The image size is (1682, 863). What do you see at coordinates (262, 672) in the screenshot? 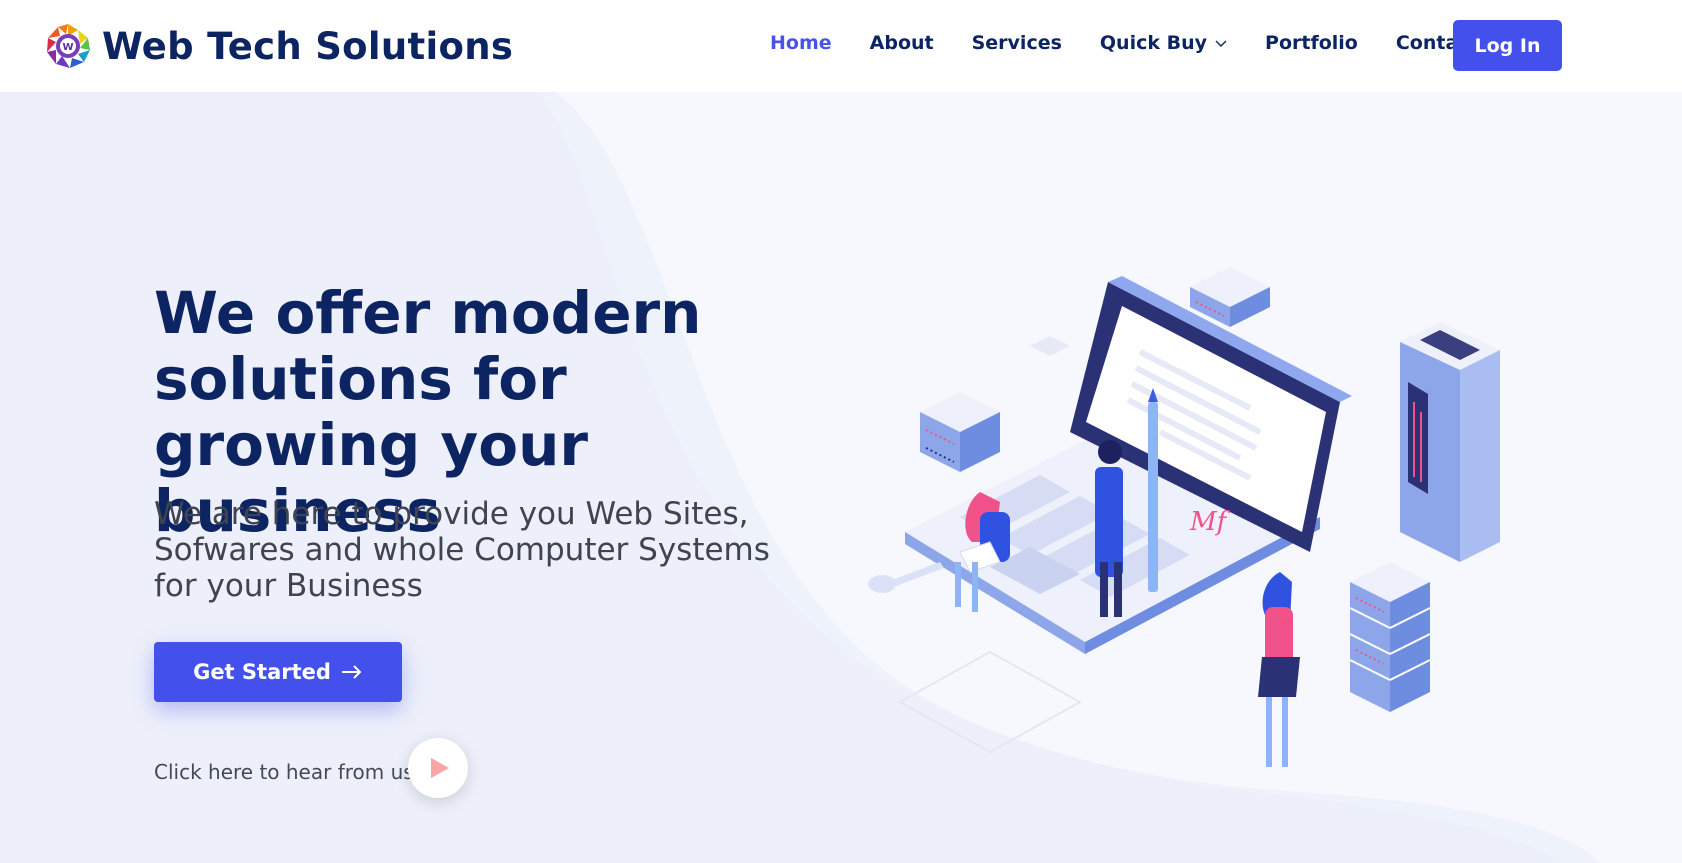
I see `get-started-label: Get Started` at bounding box center [262, 672].